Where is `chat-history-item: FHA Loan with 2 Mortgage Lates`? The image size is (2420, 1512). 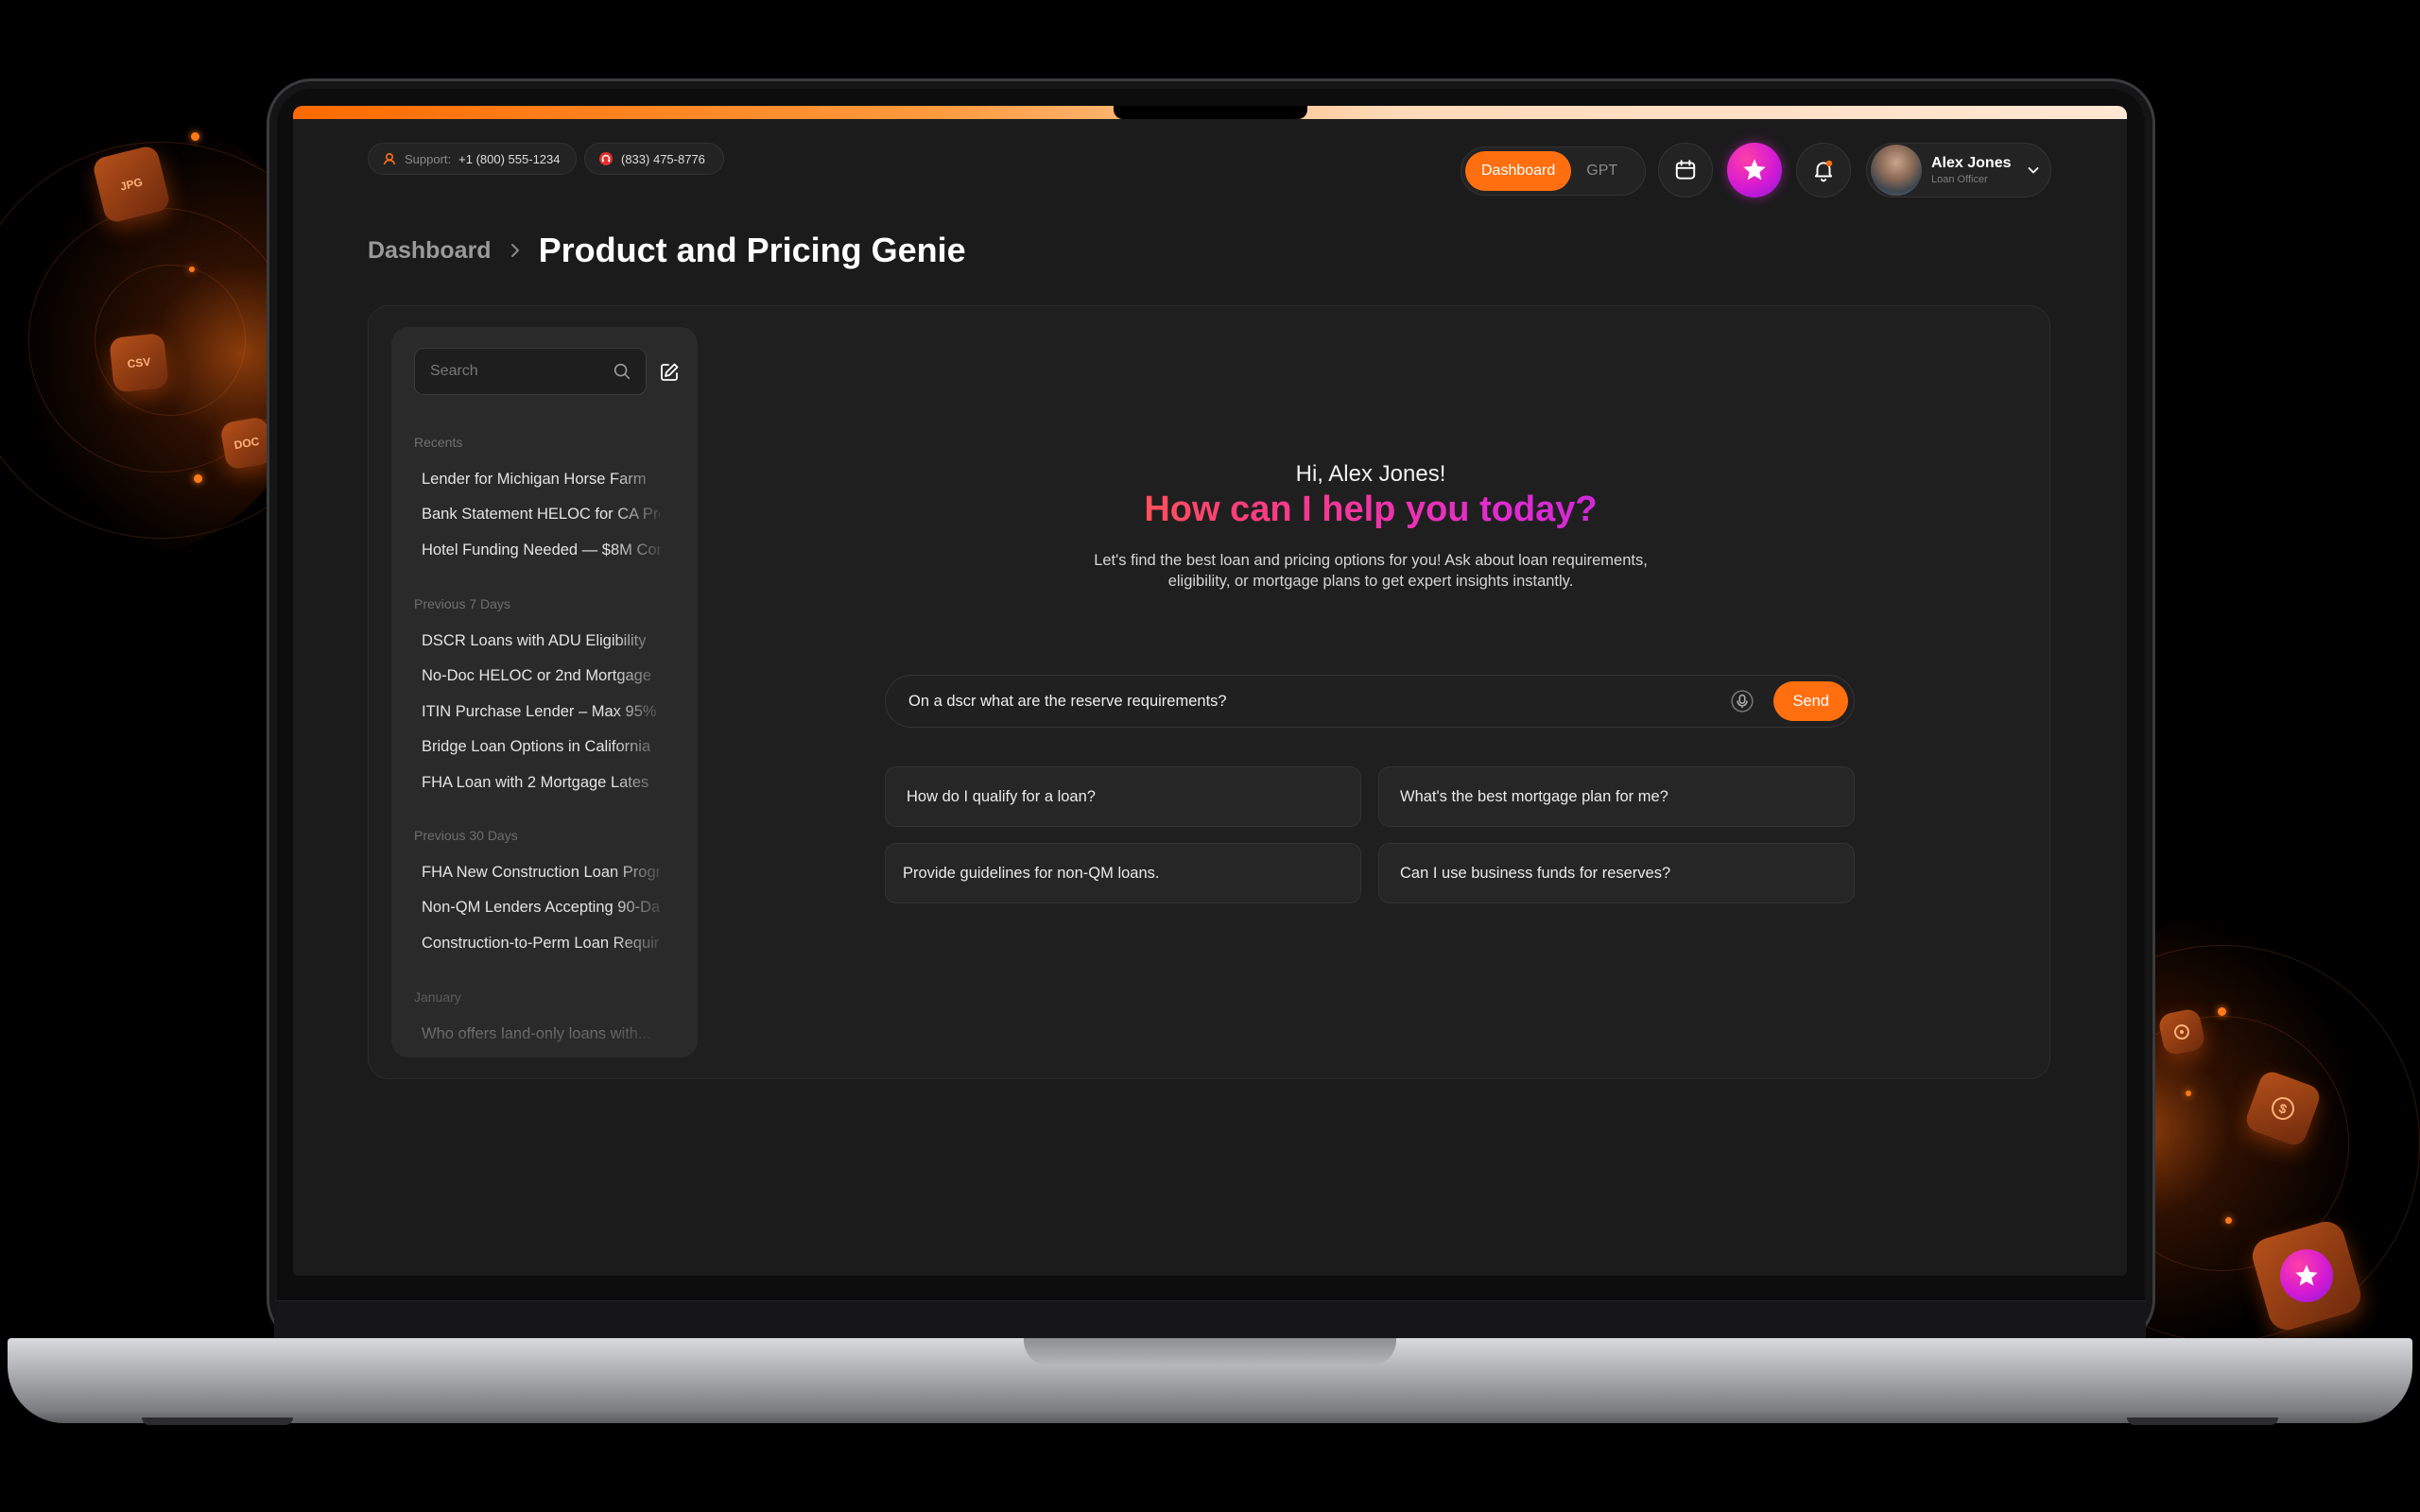
chat-history-item: FHA Loan with 2 Mortgage Lates is located at coordinates (541, 783).